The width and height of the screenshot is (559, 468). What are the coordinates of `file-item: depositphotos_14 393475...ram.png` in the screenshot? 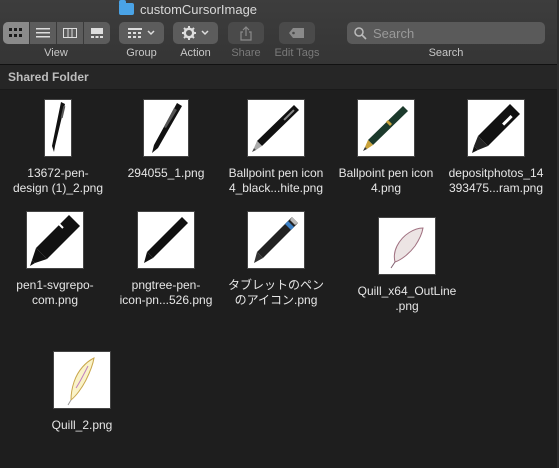 It's located at (496, 148).